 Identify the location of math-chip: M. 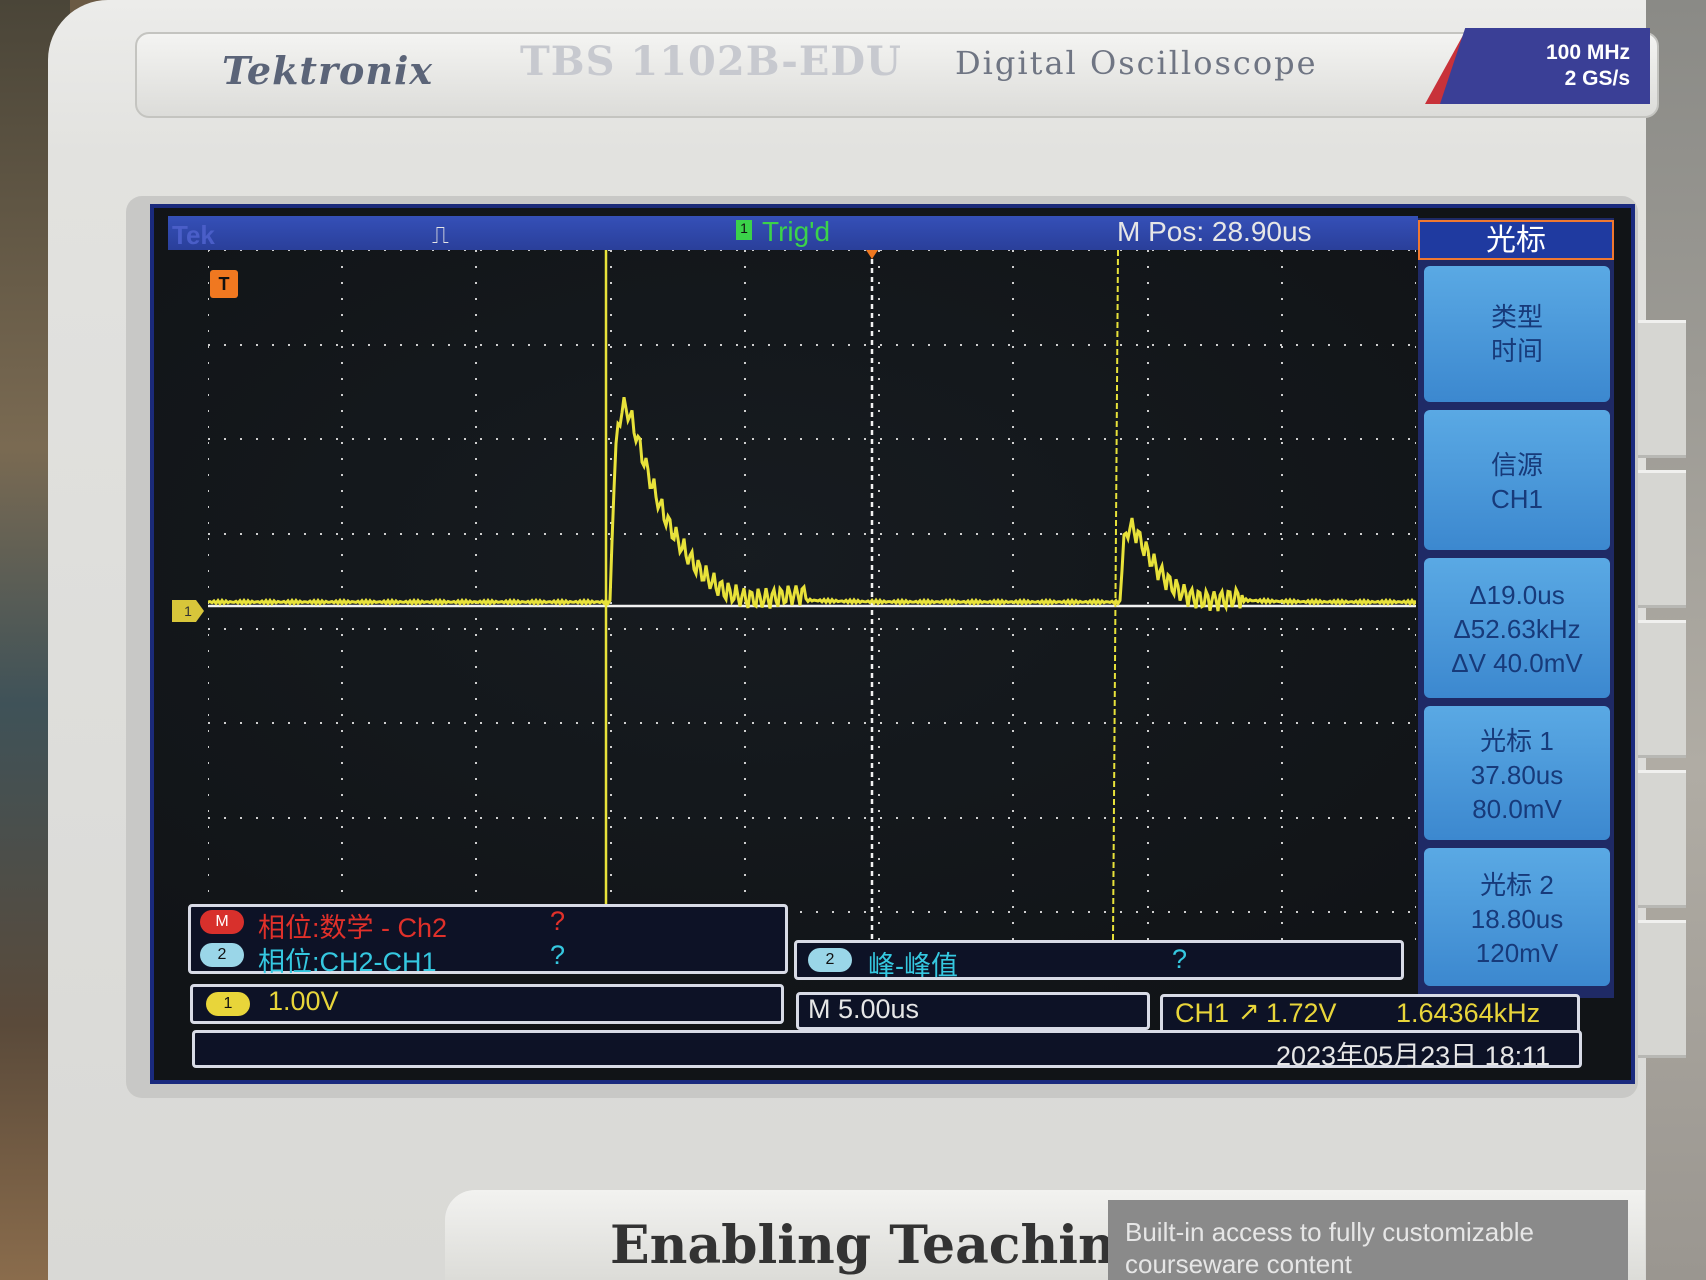
(222, 922).